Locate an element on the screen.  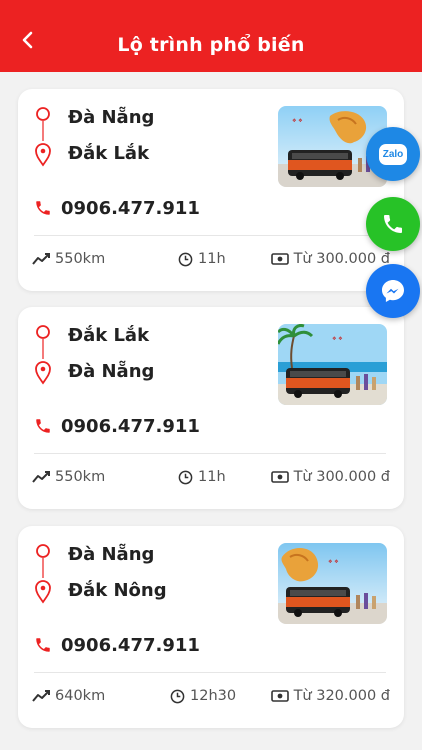
messenger-button is located at coordinates (393, 291).